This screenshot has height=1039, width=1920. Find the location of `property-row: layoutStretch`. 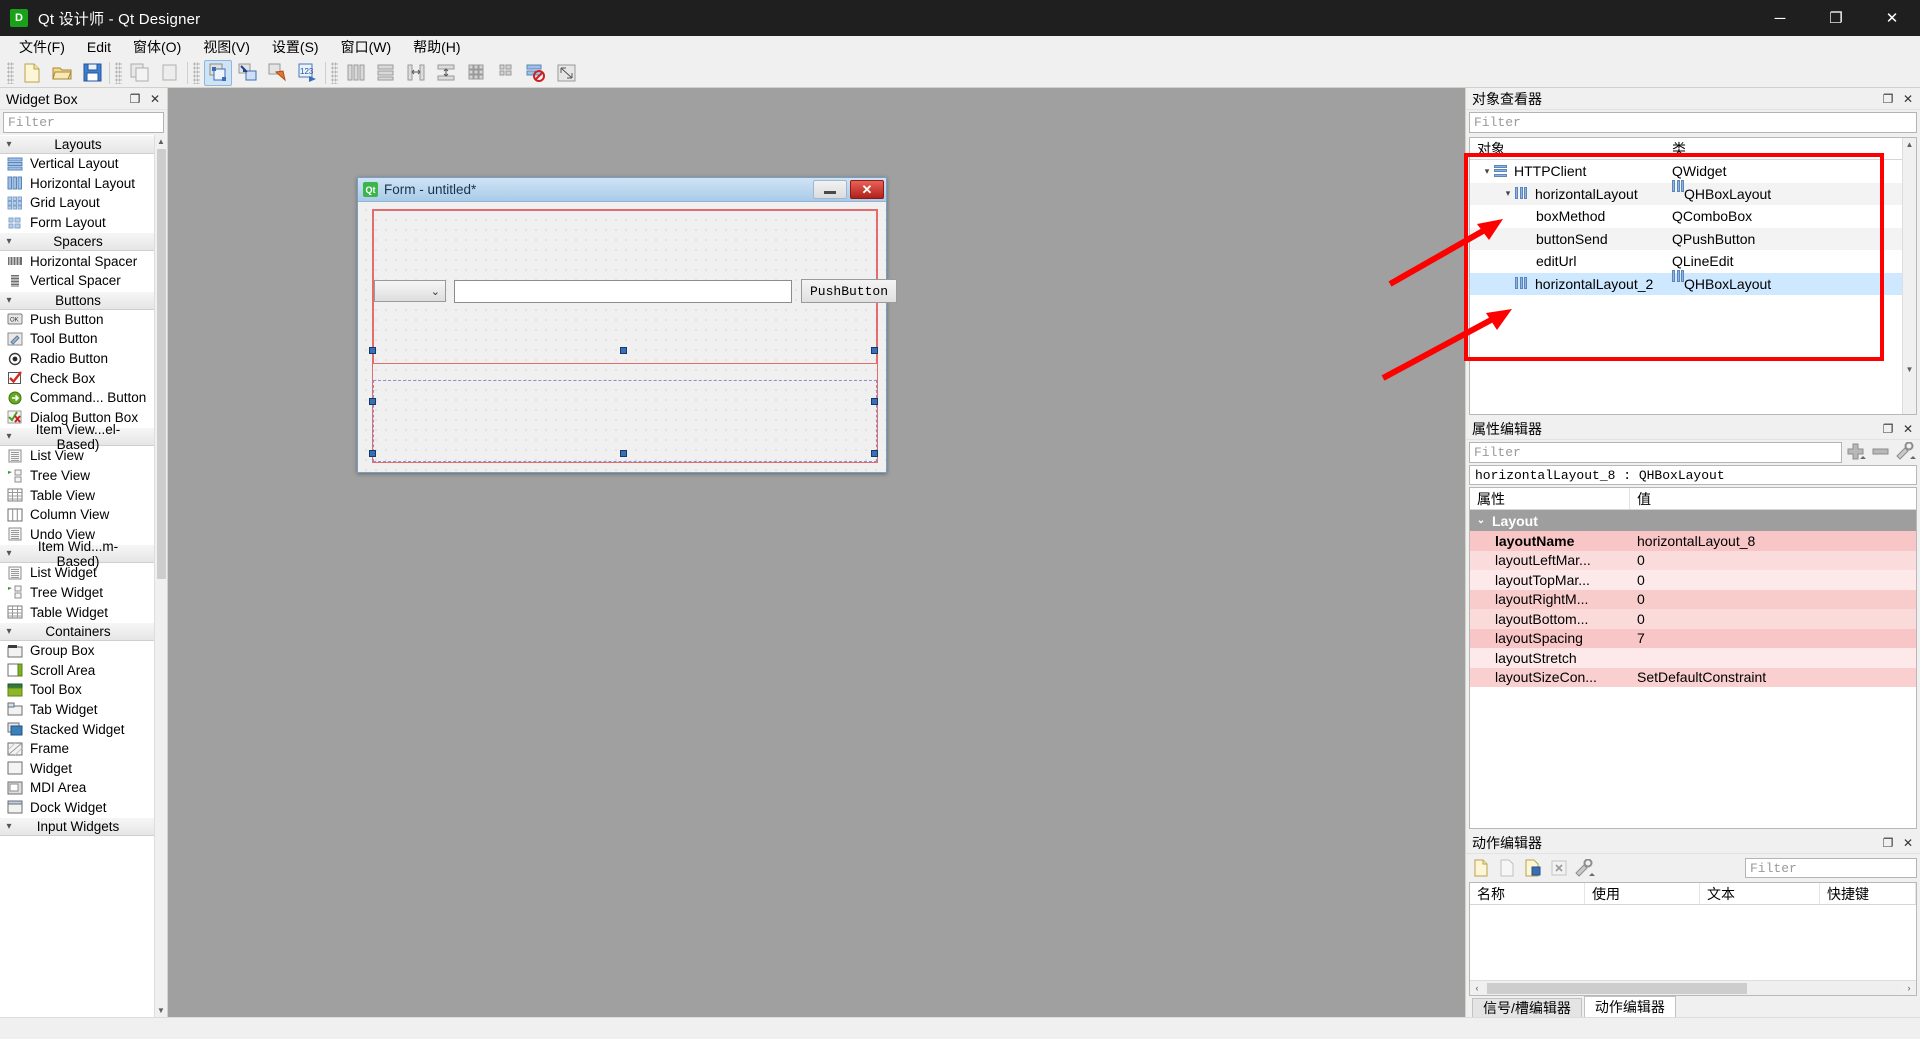

property-row: layoutStretch is located at coordinates (1693, 658).